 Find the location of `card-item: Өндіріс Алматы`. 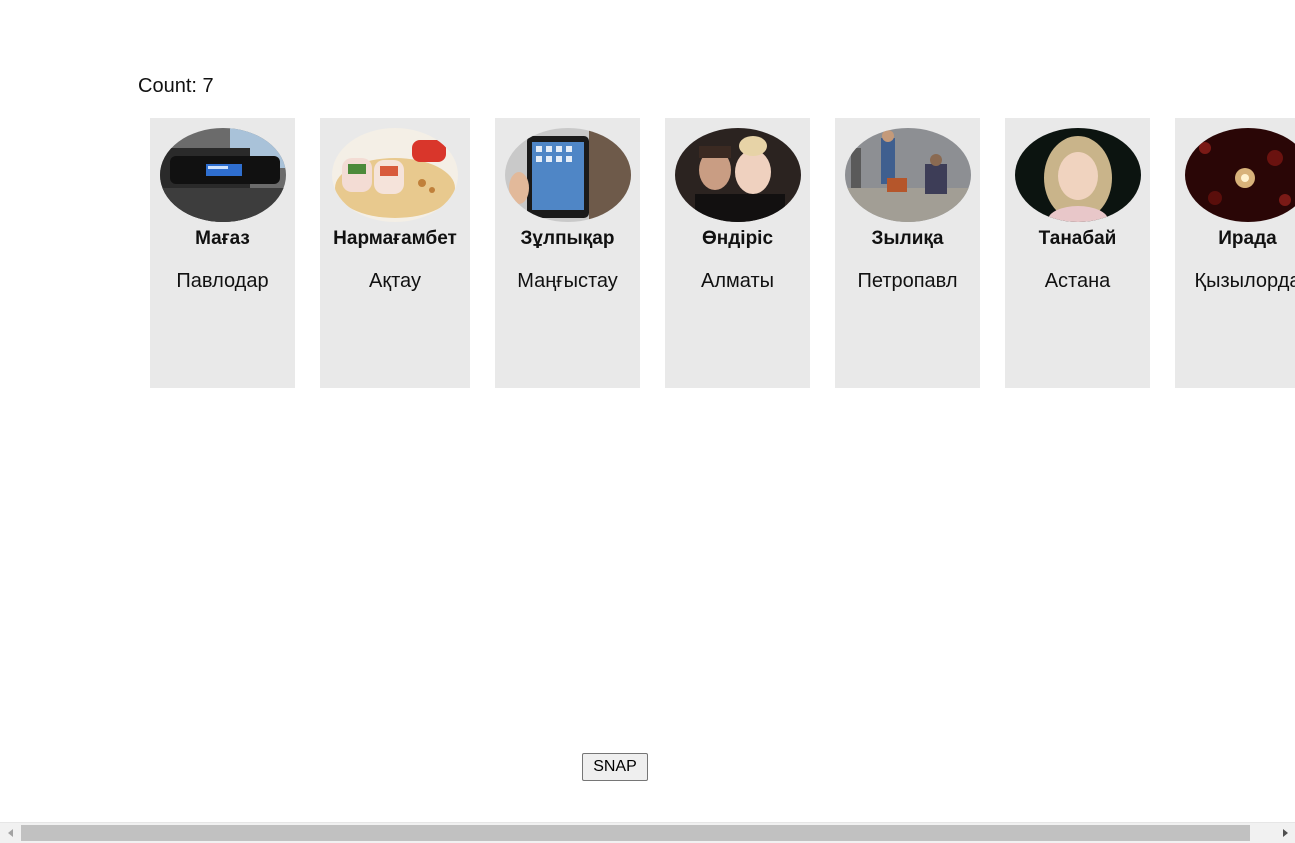

card-item: Өндіріс Алматы is located at coordinates (737, 253).